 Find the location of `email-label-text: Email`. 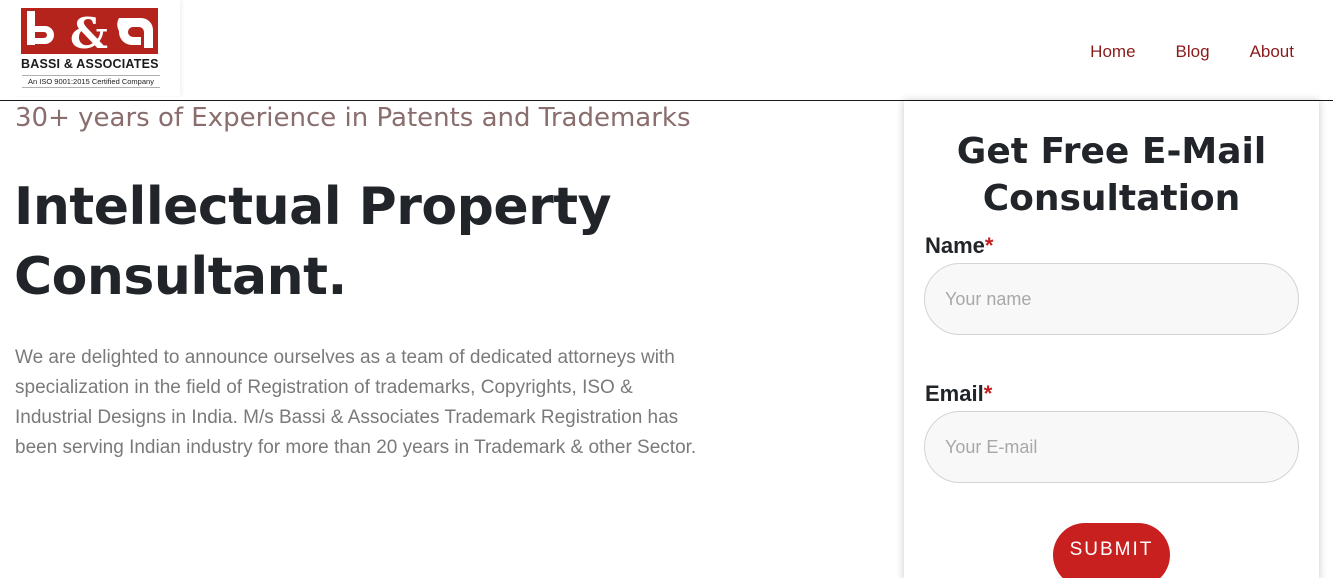

email-label-text: Email is located at coordinates (954, 393).